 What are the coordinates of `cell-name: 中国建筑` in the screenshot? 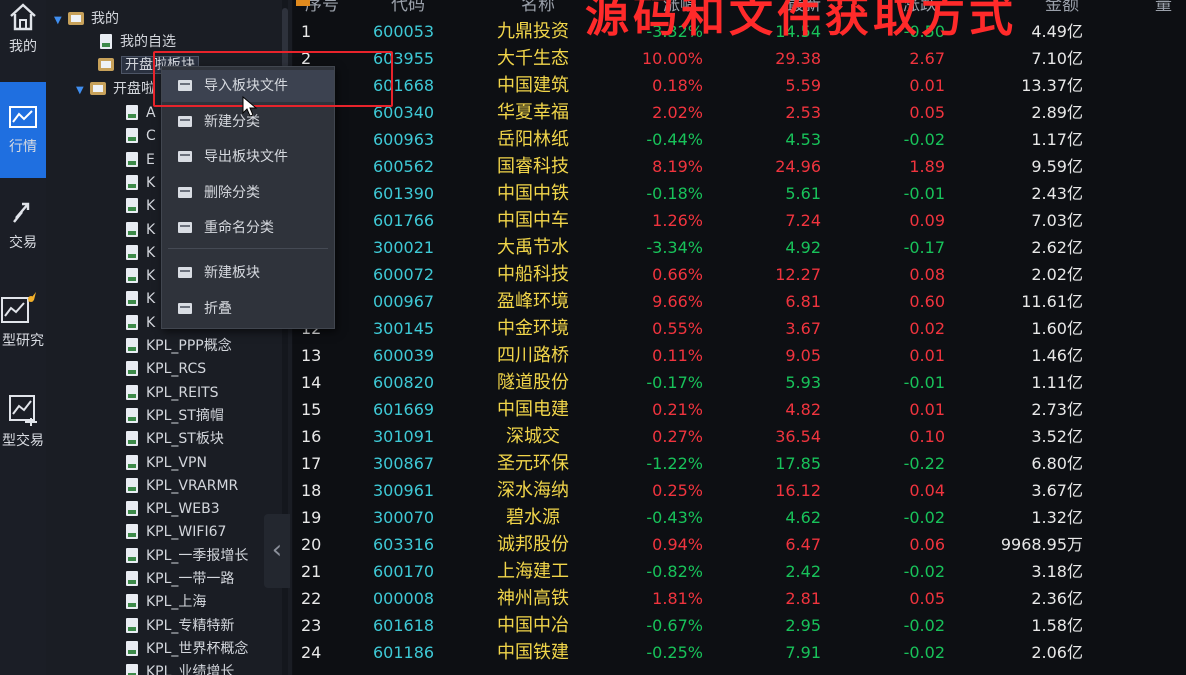 It's located at (533, 85).